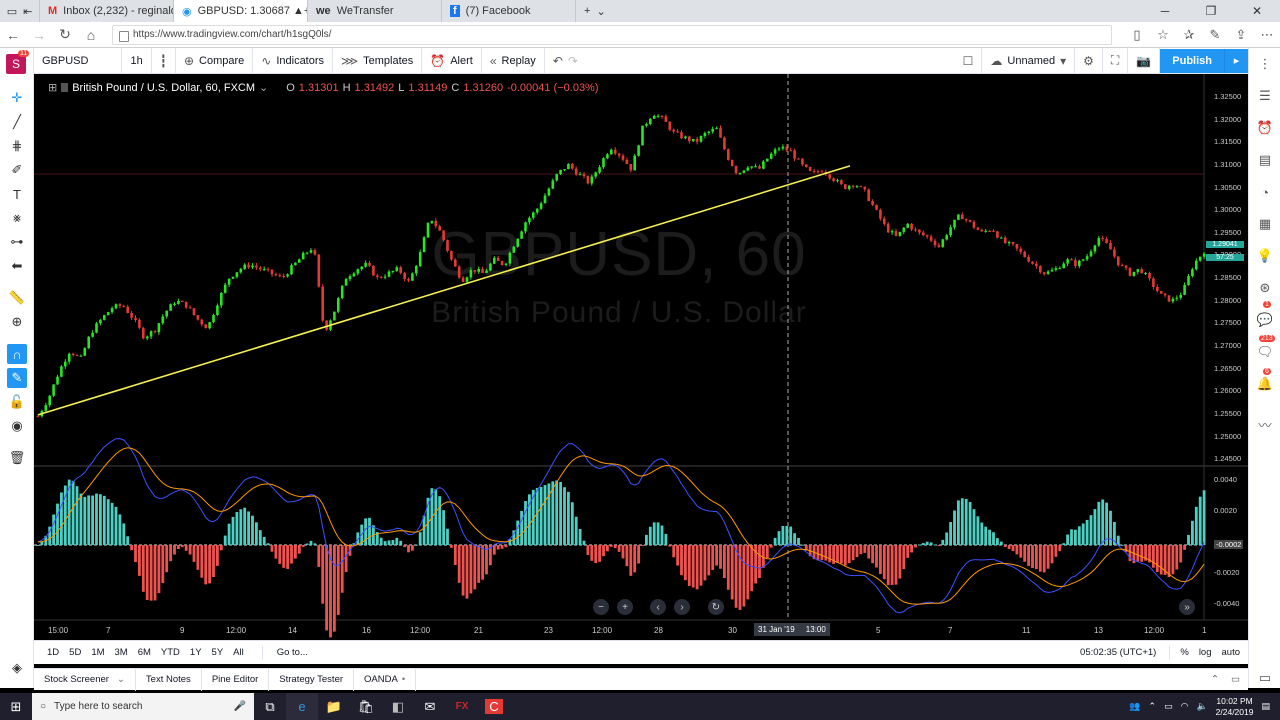 The image size is (1280, 720). What do you see at coordinates (17, 378) in the screenshot?
I see `stay-drawing-icon: ✎` at bounding box center [17, 378].